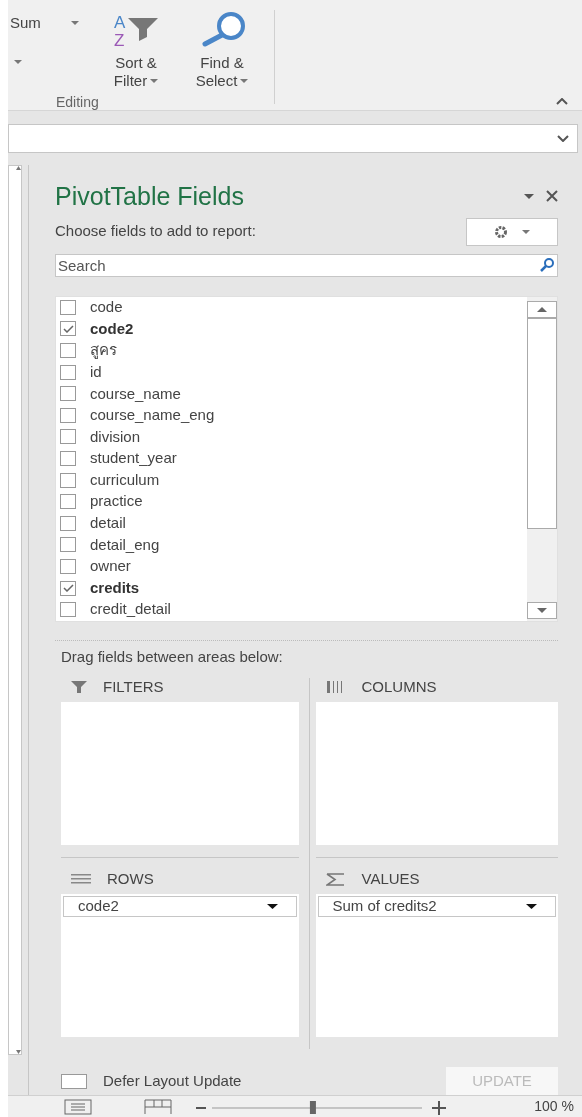  I want to click on settings-button, so click(512, 231).